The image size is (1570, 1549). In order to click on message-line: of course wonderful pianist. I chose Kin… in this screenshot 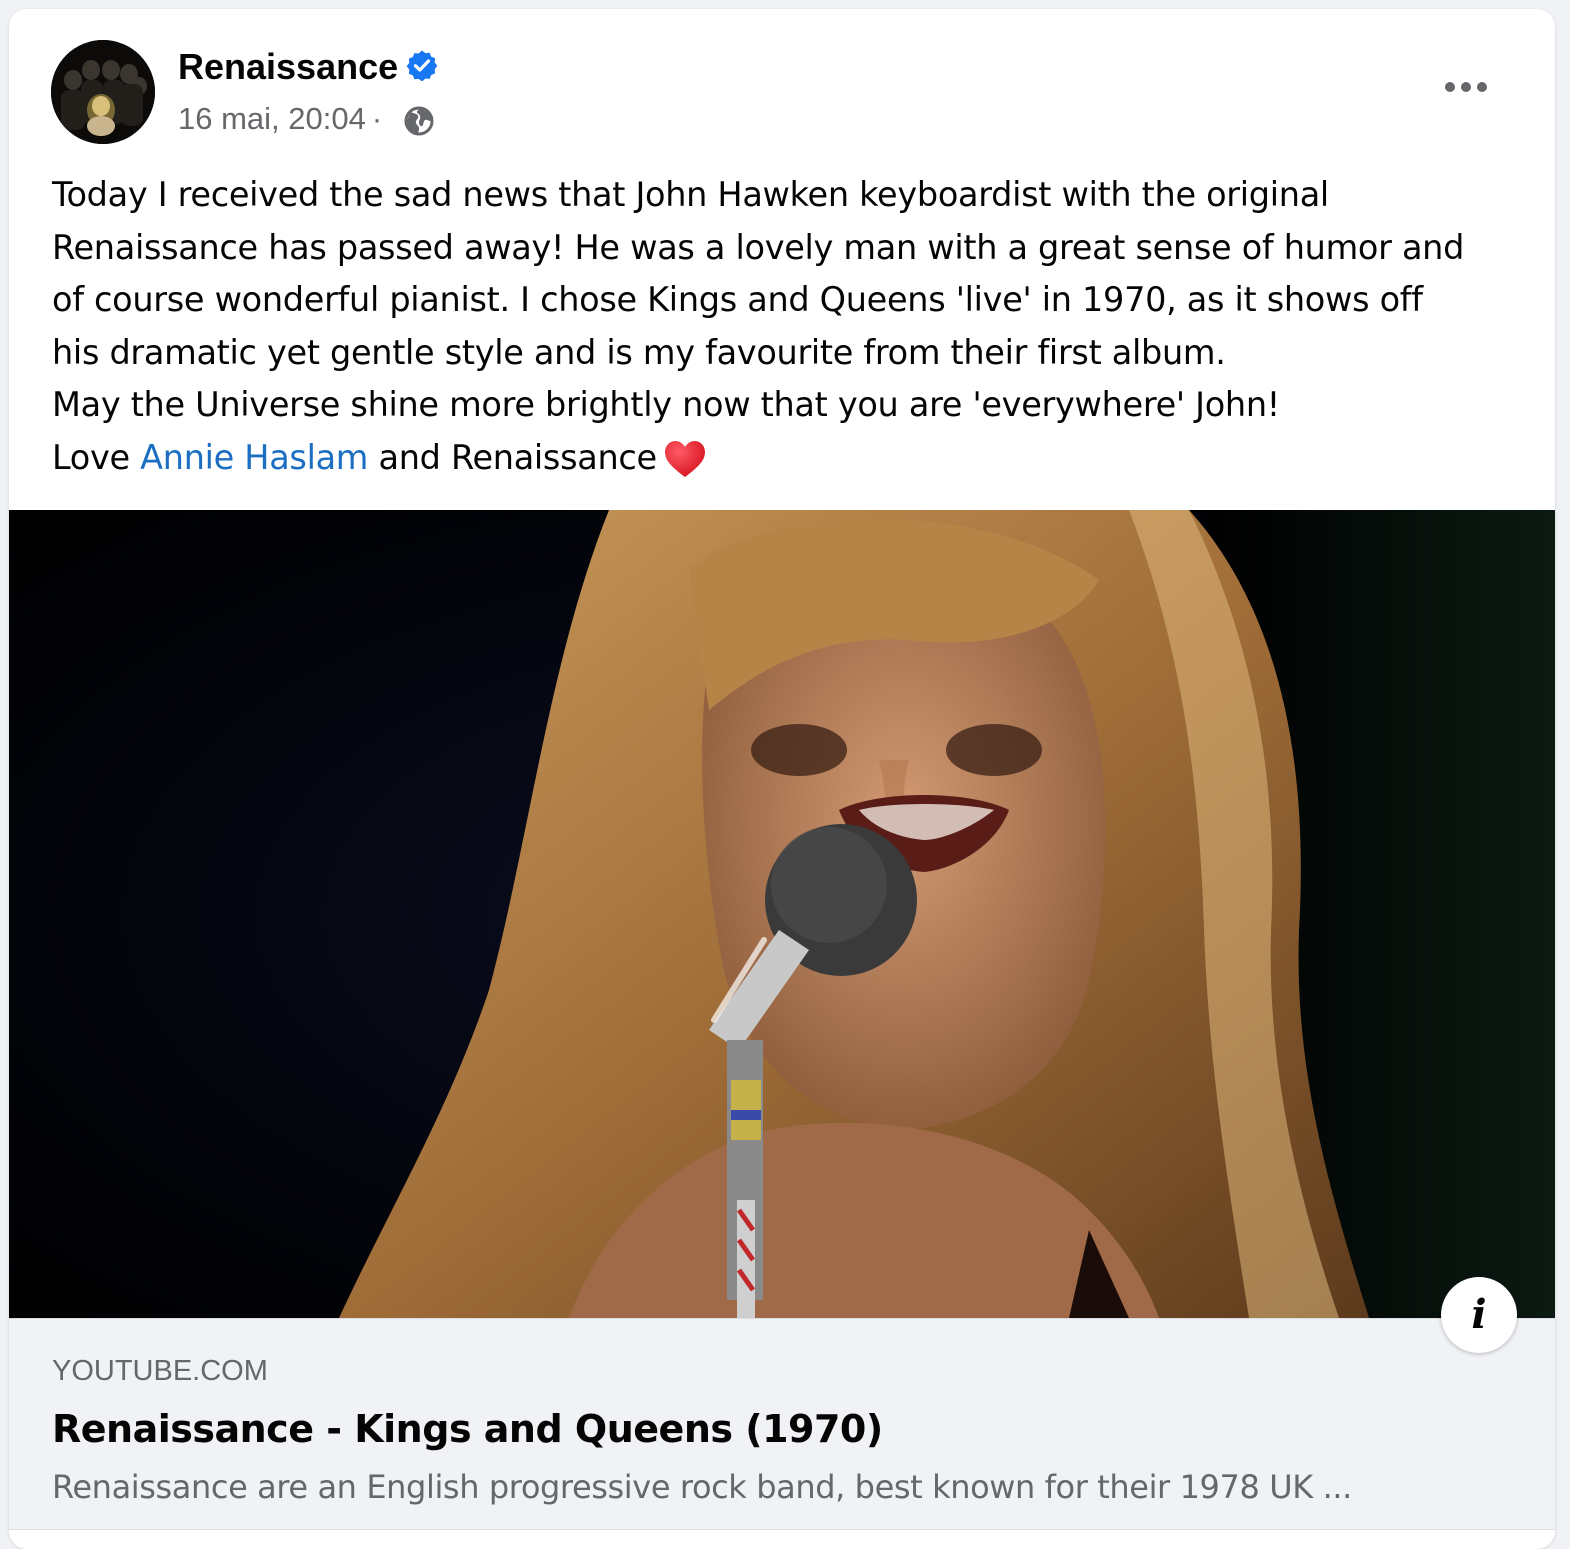, I will do `click(737, 299)`.